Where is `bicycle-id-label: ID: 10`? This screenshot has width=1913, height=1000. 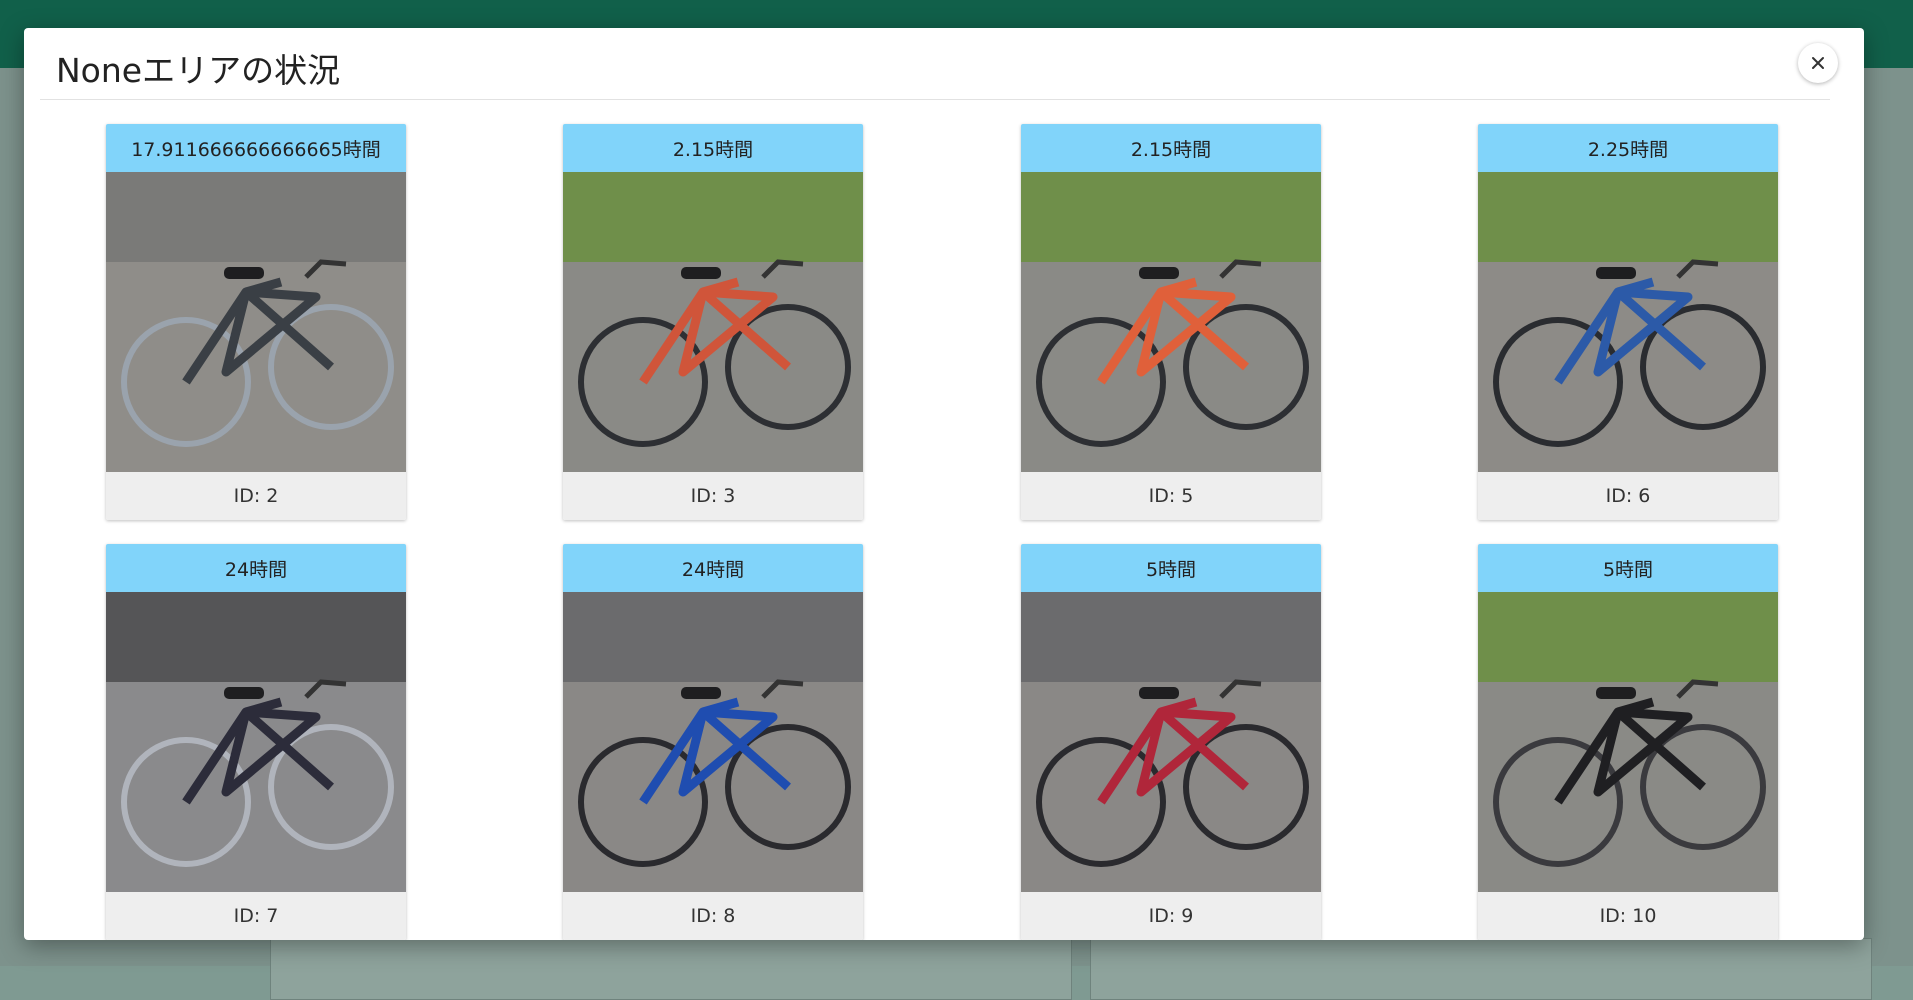 bicycle-id-label: ID: 10 is located at coordinates (1628, 916).